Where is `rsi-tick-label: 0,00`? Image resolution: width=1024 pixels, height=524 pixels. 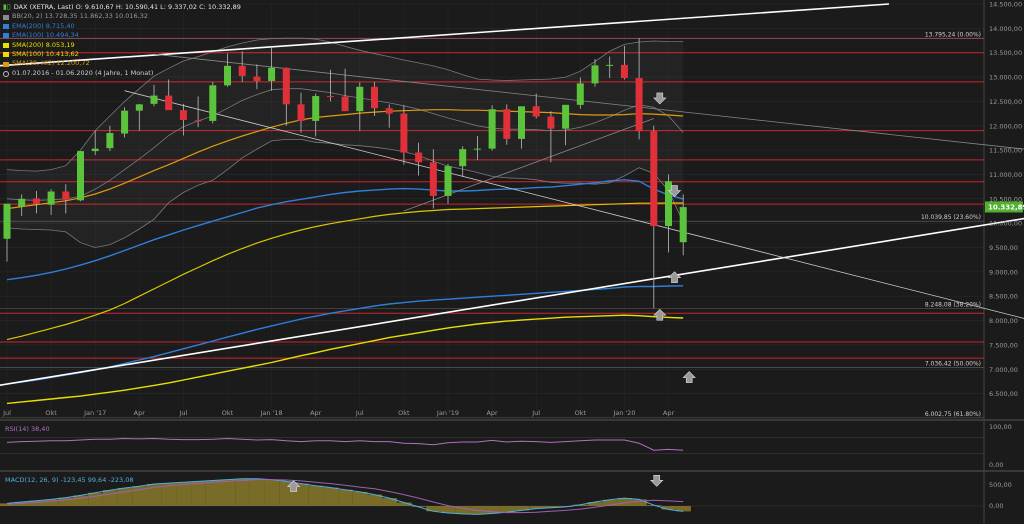 rsi-tick-label: 0,00 is located at coordinates (996, 465).